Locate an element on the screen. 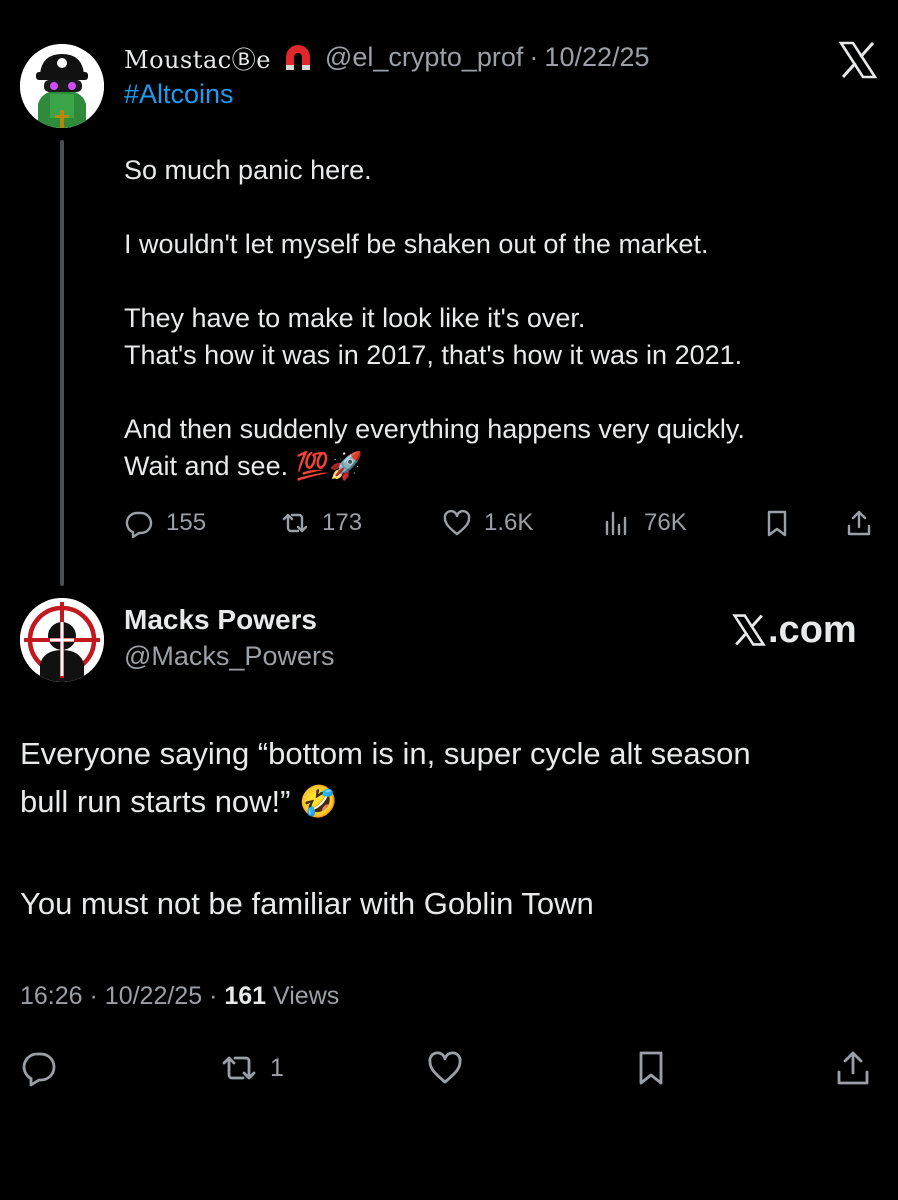  reply-count: 155 is located at coordinates (186, 522).